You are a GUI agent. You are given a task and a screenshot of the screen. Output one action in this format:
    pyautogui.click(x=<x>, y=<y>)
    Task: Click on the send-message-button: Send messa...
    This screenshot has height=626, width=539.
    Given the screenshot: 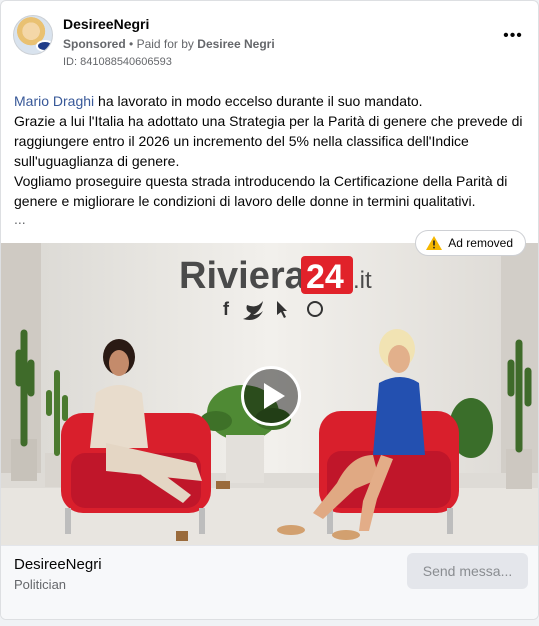 What is the action you would take?
    pyautogui.click(x=467, y=571)
    